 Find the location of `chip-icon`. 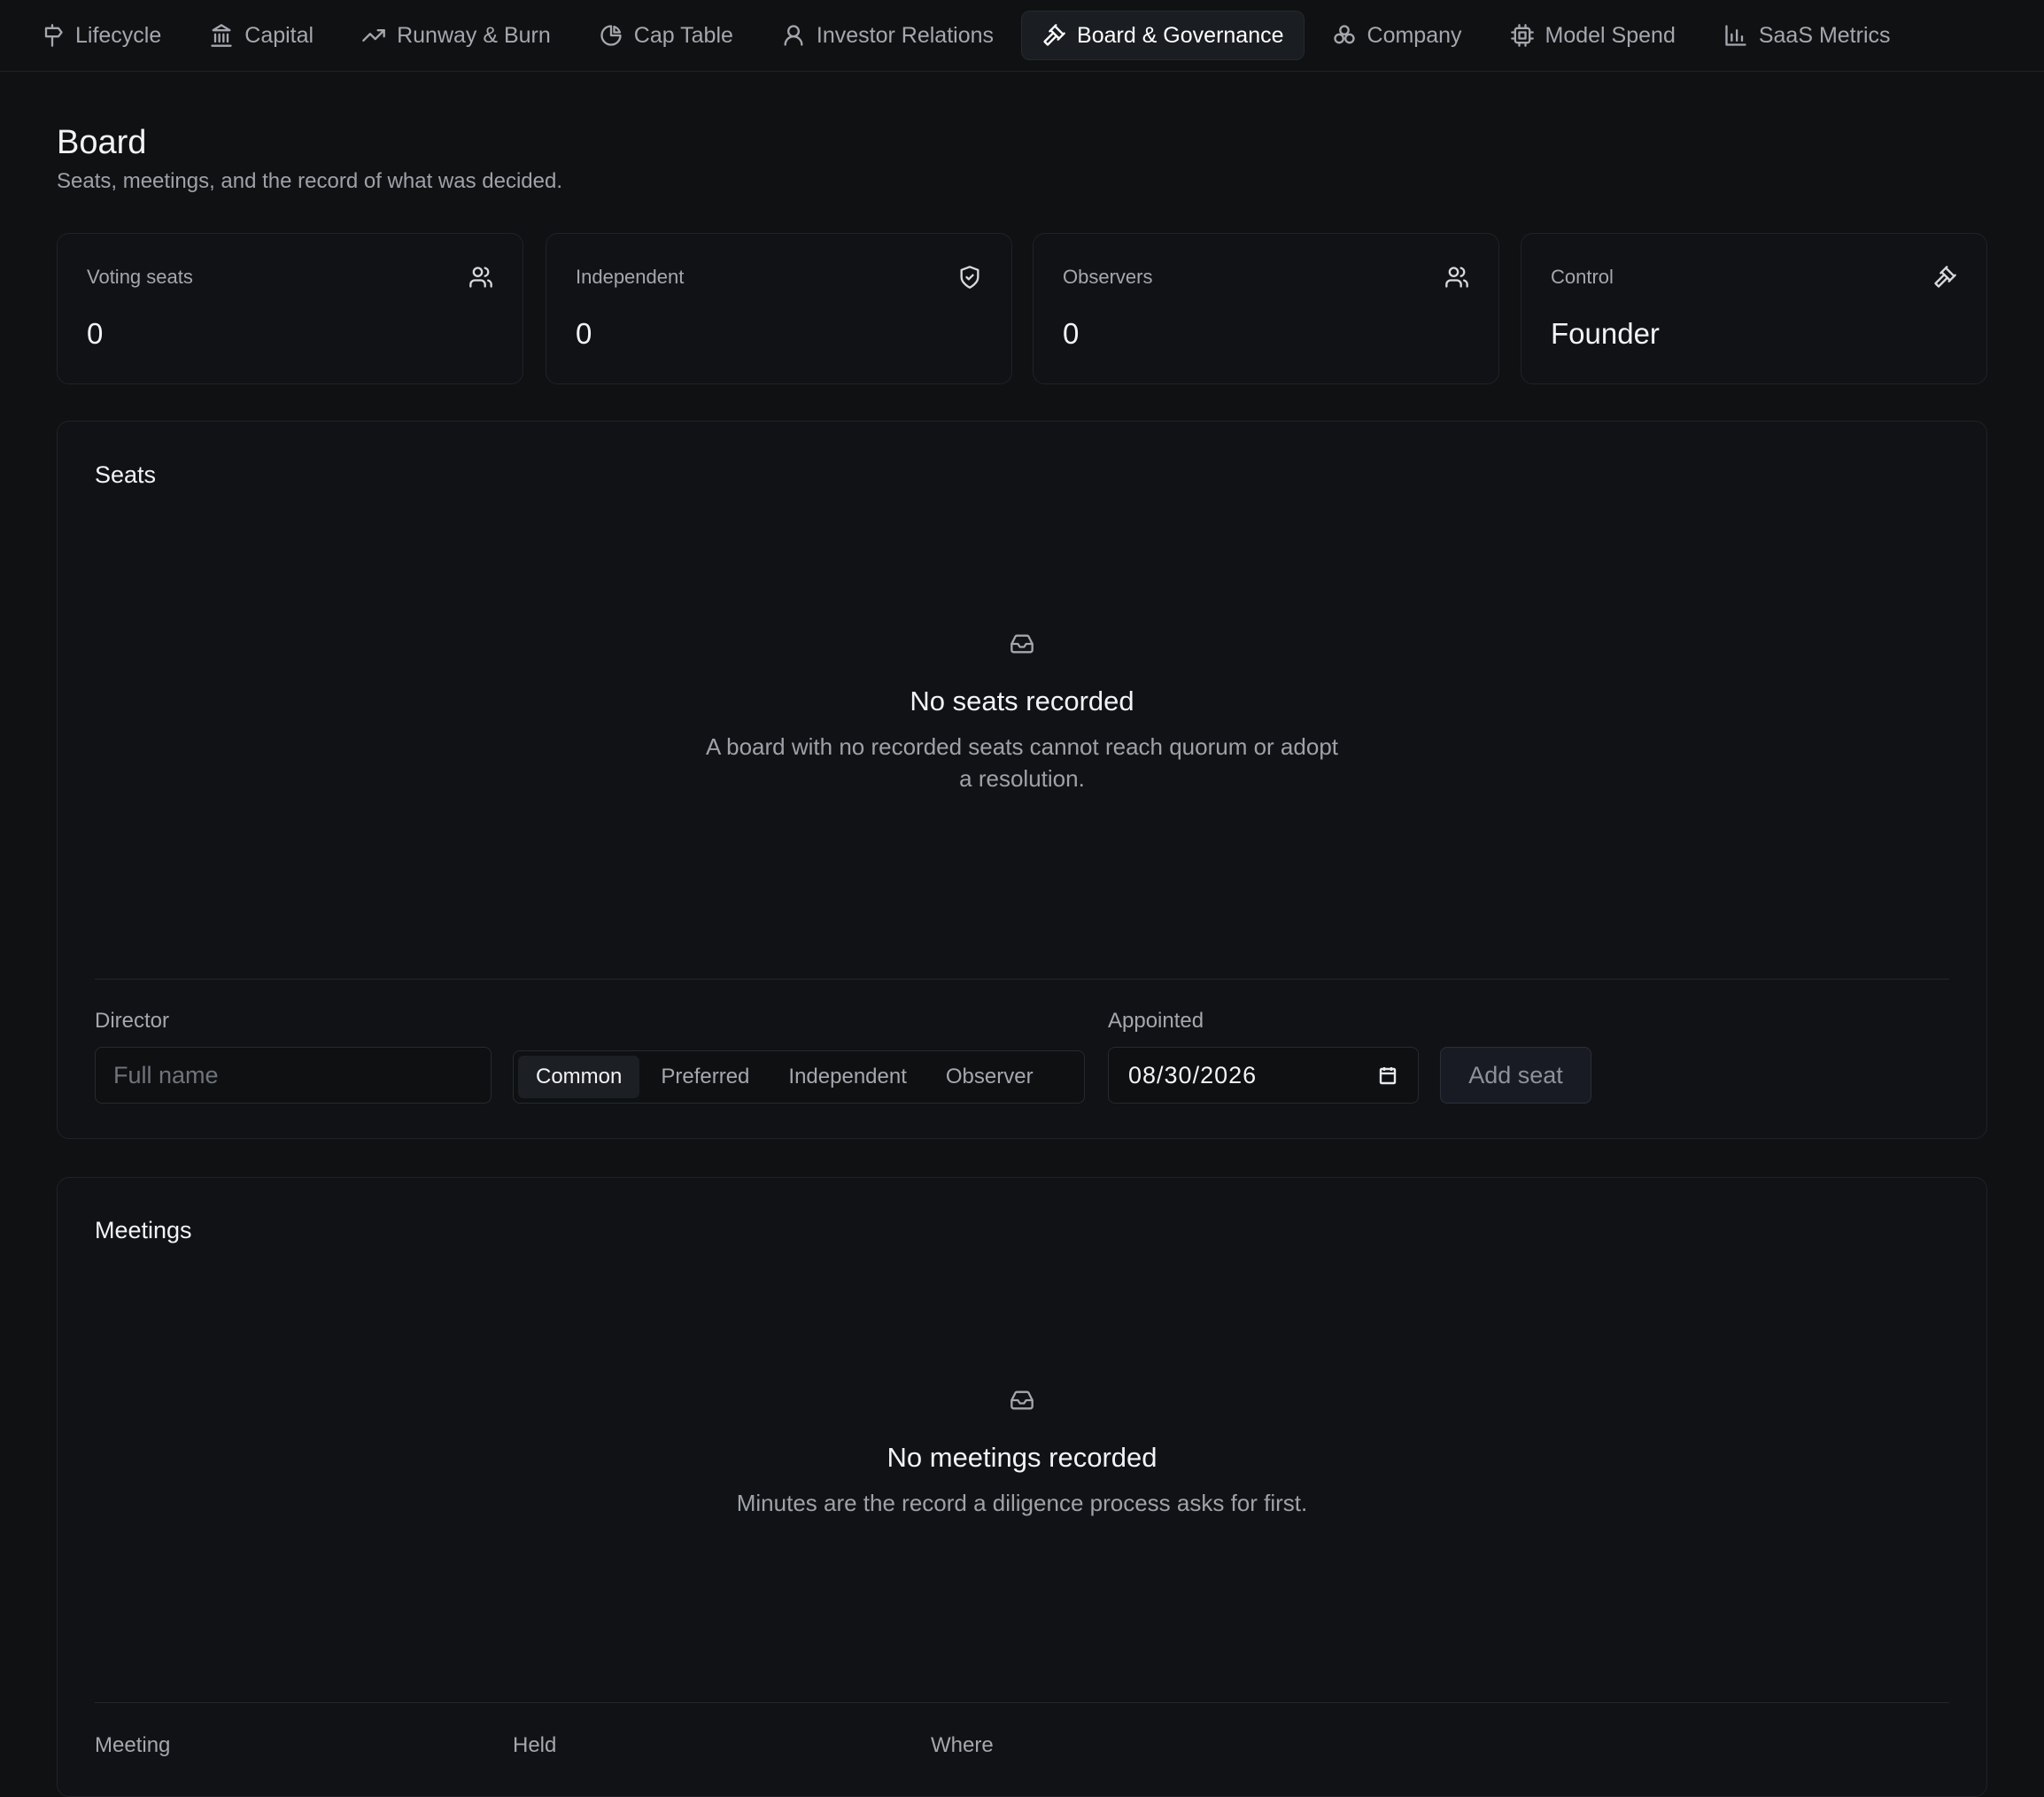

chip-icon is located at coordinates (1522, 35).